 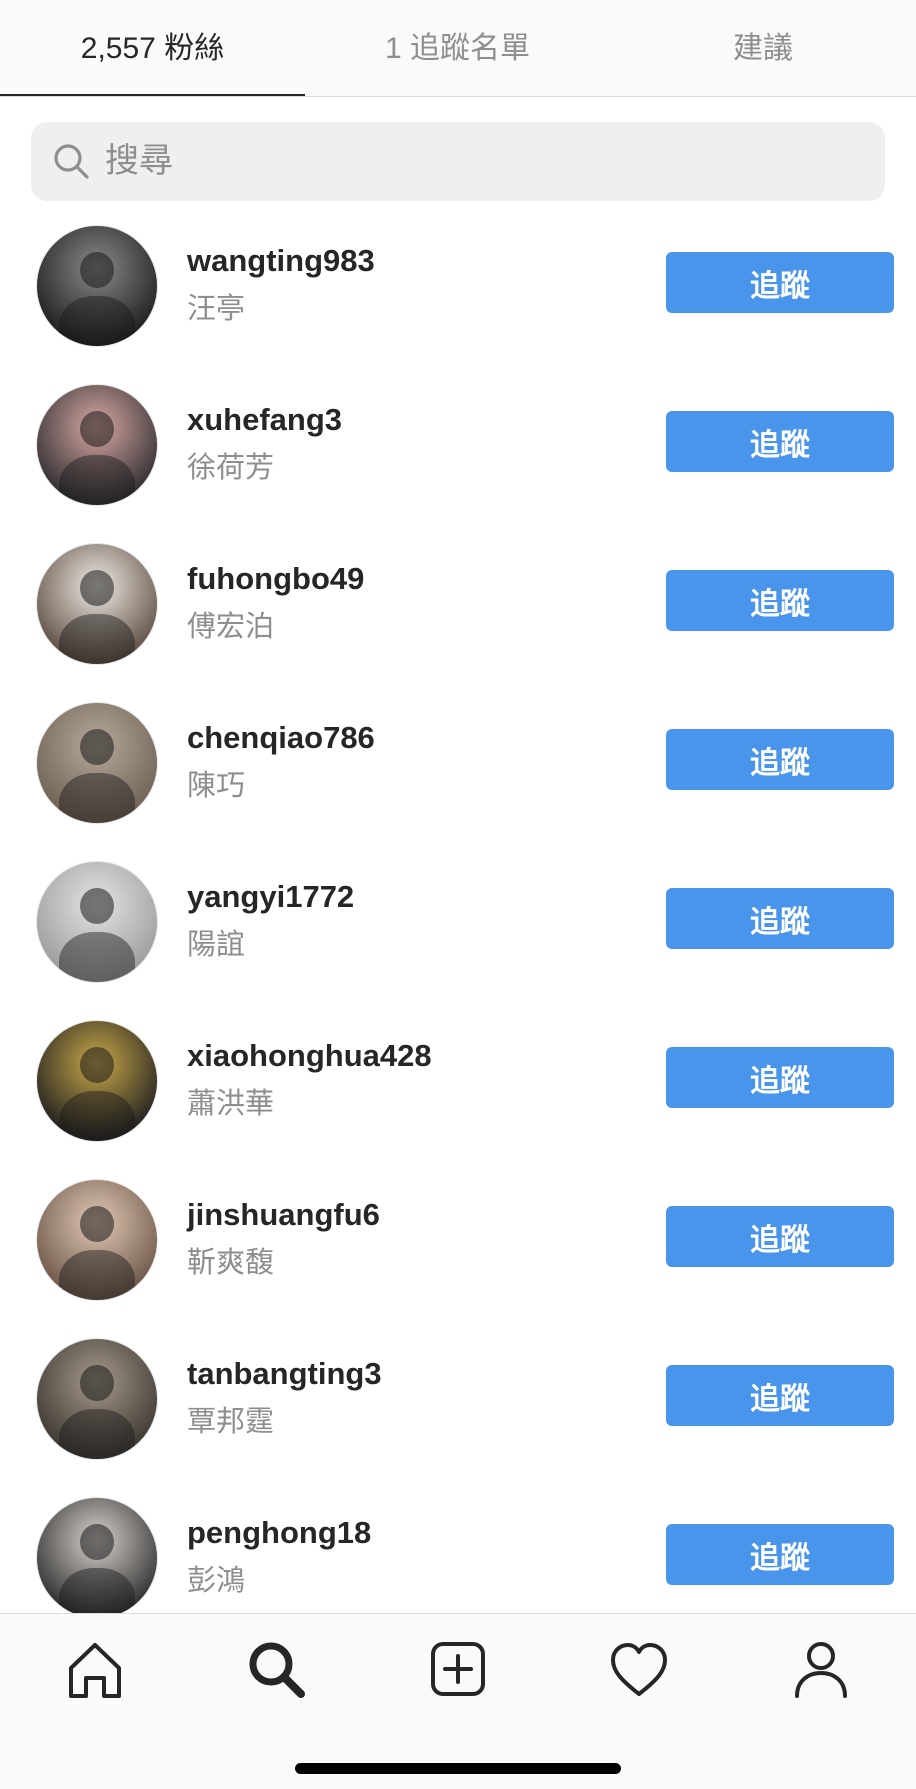 What do you see at coordinates (763, 48) in the screenshot?
I see `tab-suggestions: 建議` at bounding box center [763, 48].